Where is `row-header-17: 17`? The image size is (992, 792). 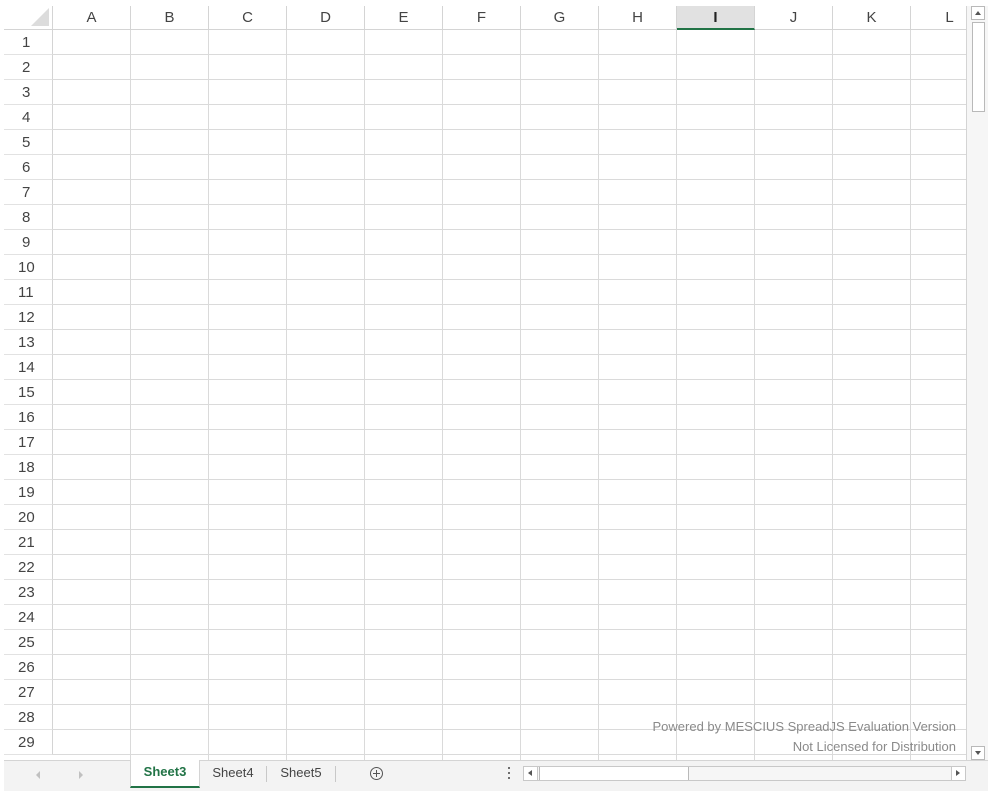 row-header-17: 17 is located at coordinates (28, 442).